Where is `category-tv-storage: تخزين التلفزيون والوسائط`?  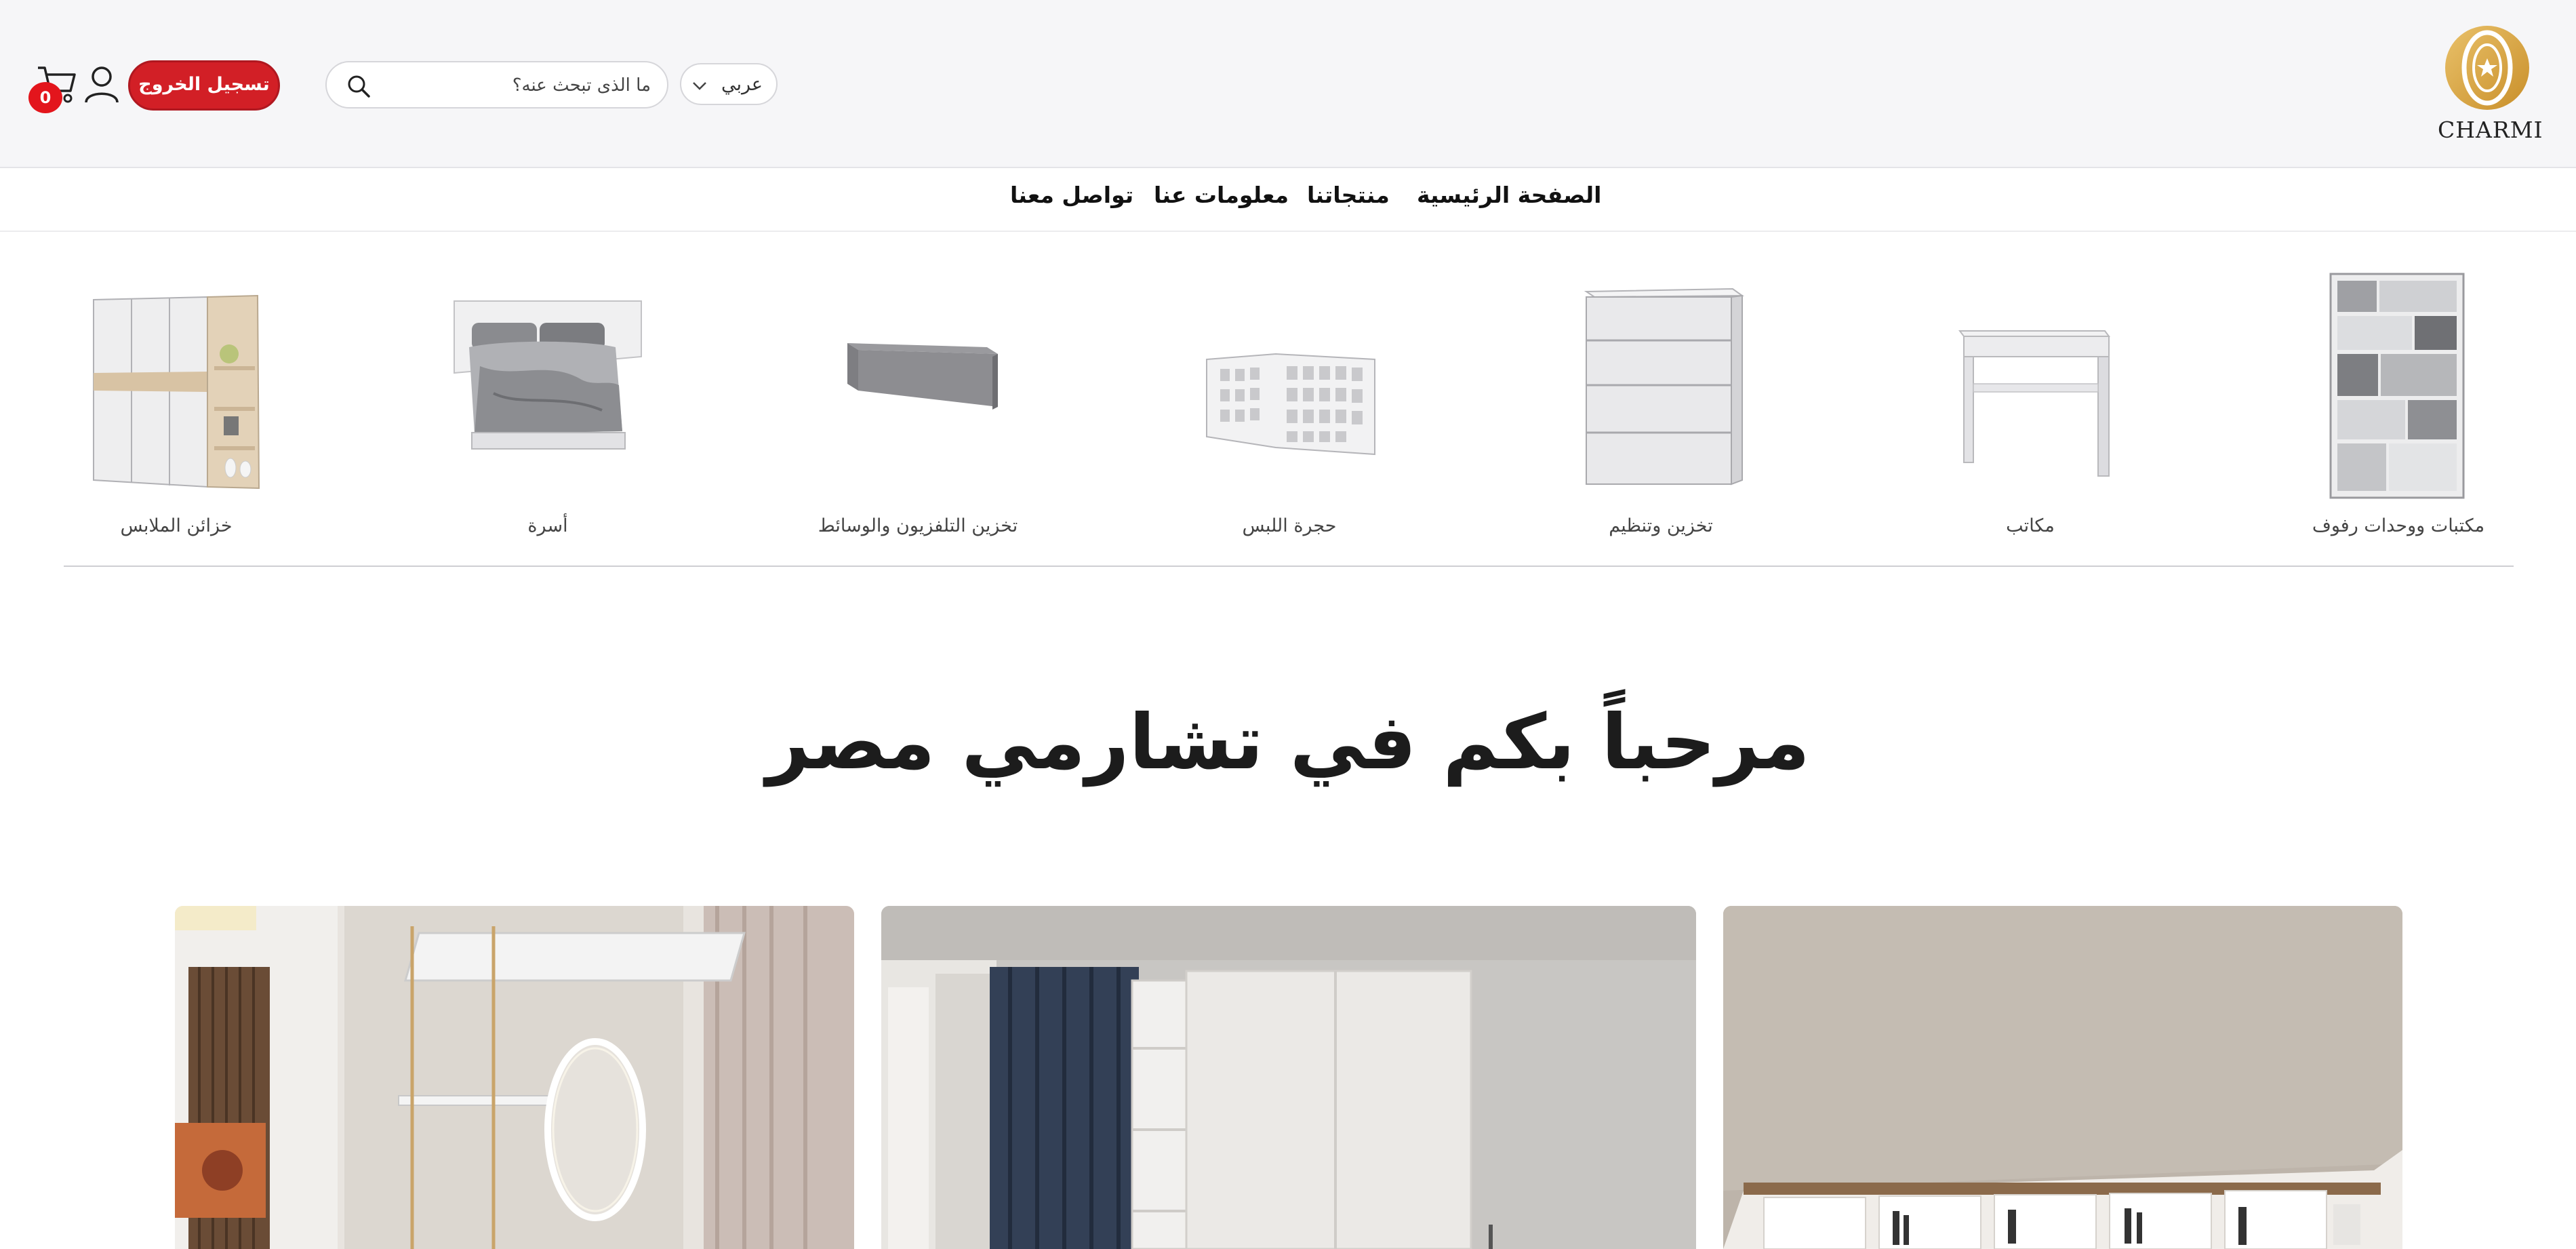 category-tv-storage: تخزين التلفزيون والوسائط is located at coordinates (918, 406).